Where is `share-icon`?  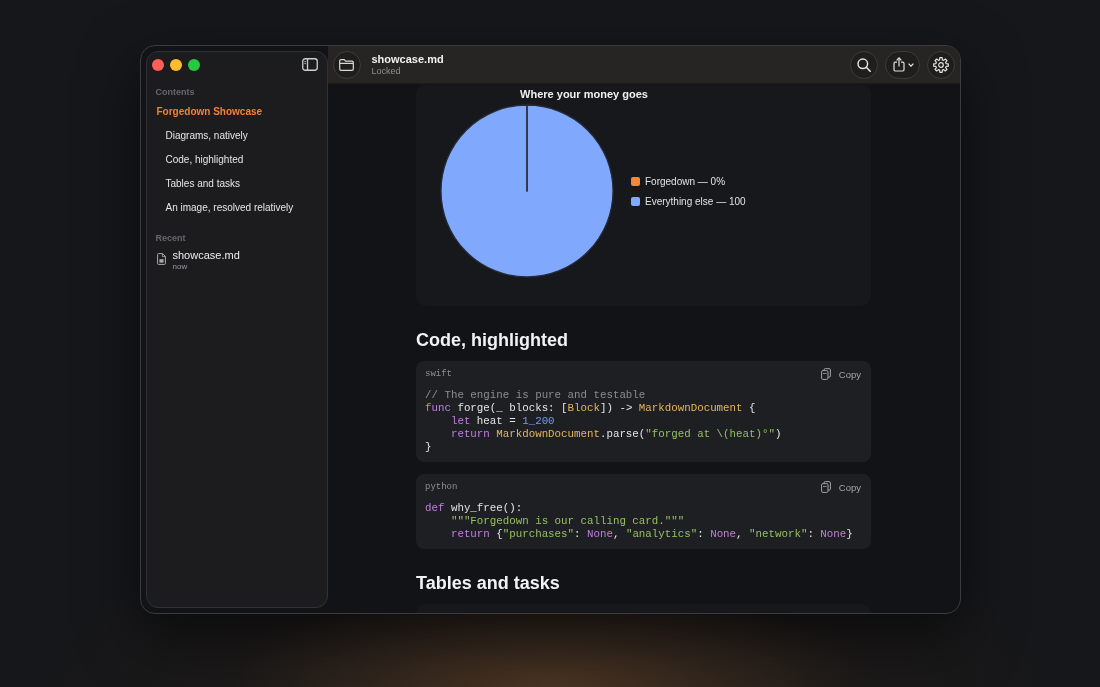 share-icon is located at coordinates (898, 64).